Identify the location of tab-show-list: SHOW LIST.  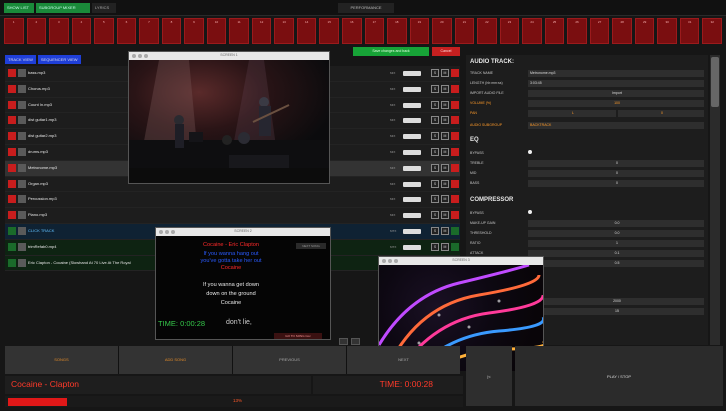
(19, 8).